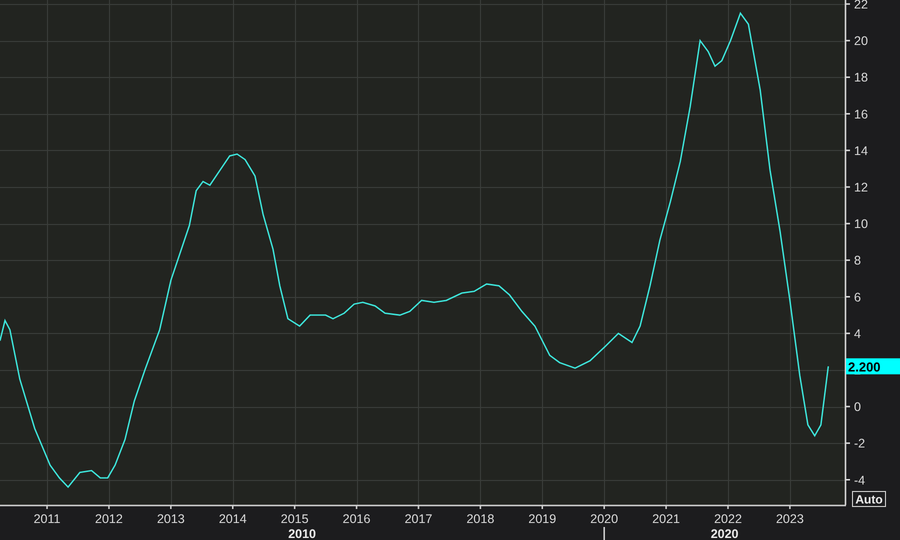 The image size is (900, 540). I want to click on x-tick-label: 2017, so click(418, 519).